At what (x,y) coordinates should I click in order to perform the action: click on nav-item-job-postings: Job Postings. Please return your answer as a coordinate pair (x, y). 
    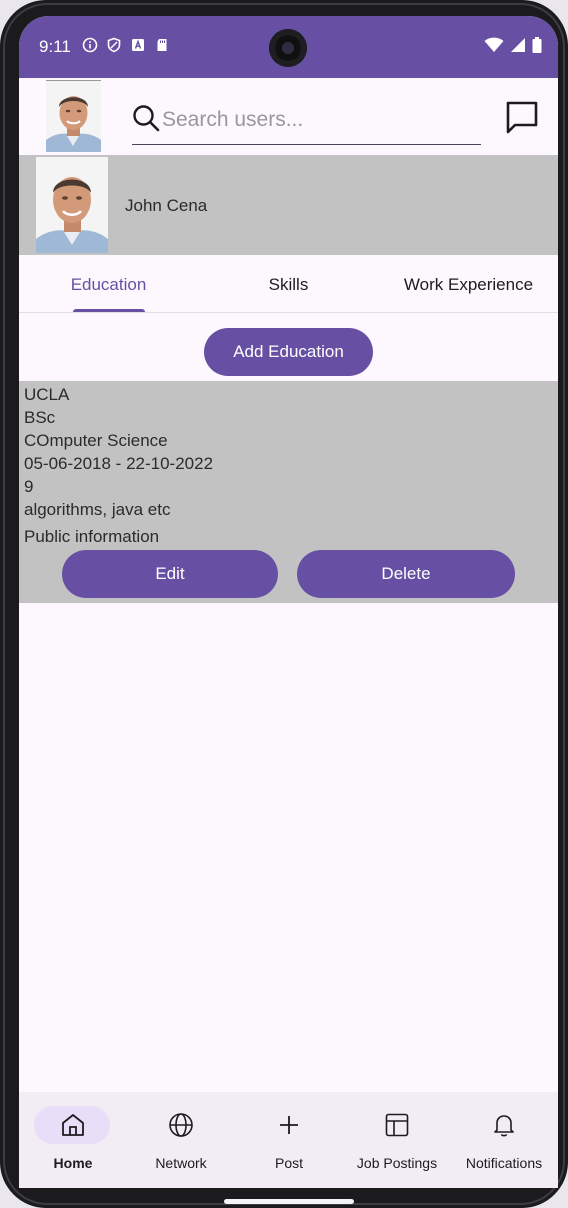
    Looking at the image, I should click on (397, 1140).